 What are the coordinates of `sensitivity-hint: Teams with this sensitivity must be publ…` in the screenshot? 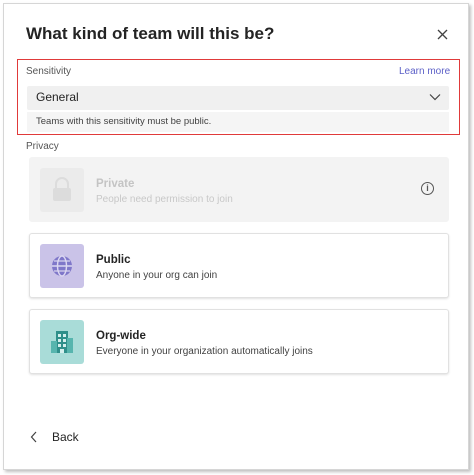 It's located at (238, 122).